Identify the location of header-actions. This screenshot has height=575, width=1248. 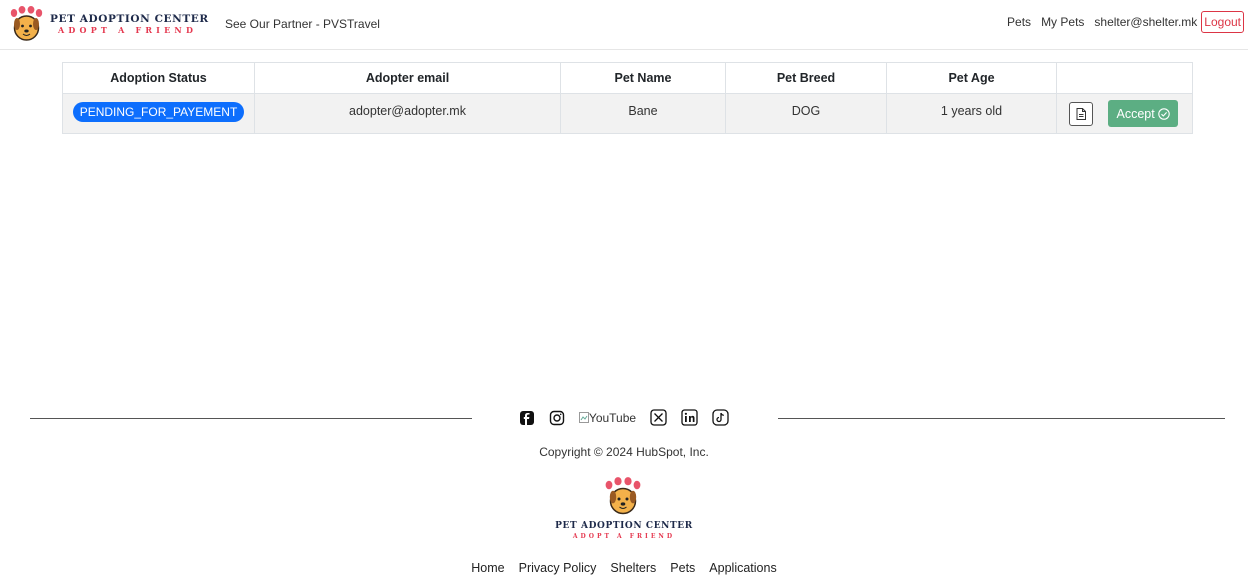
(1124, 78).